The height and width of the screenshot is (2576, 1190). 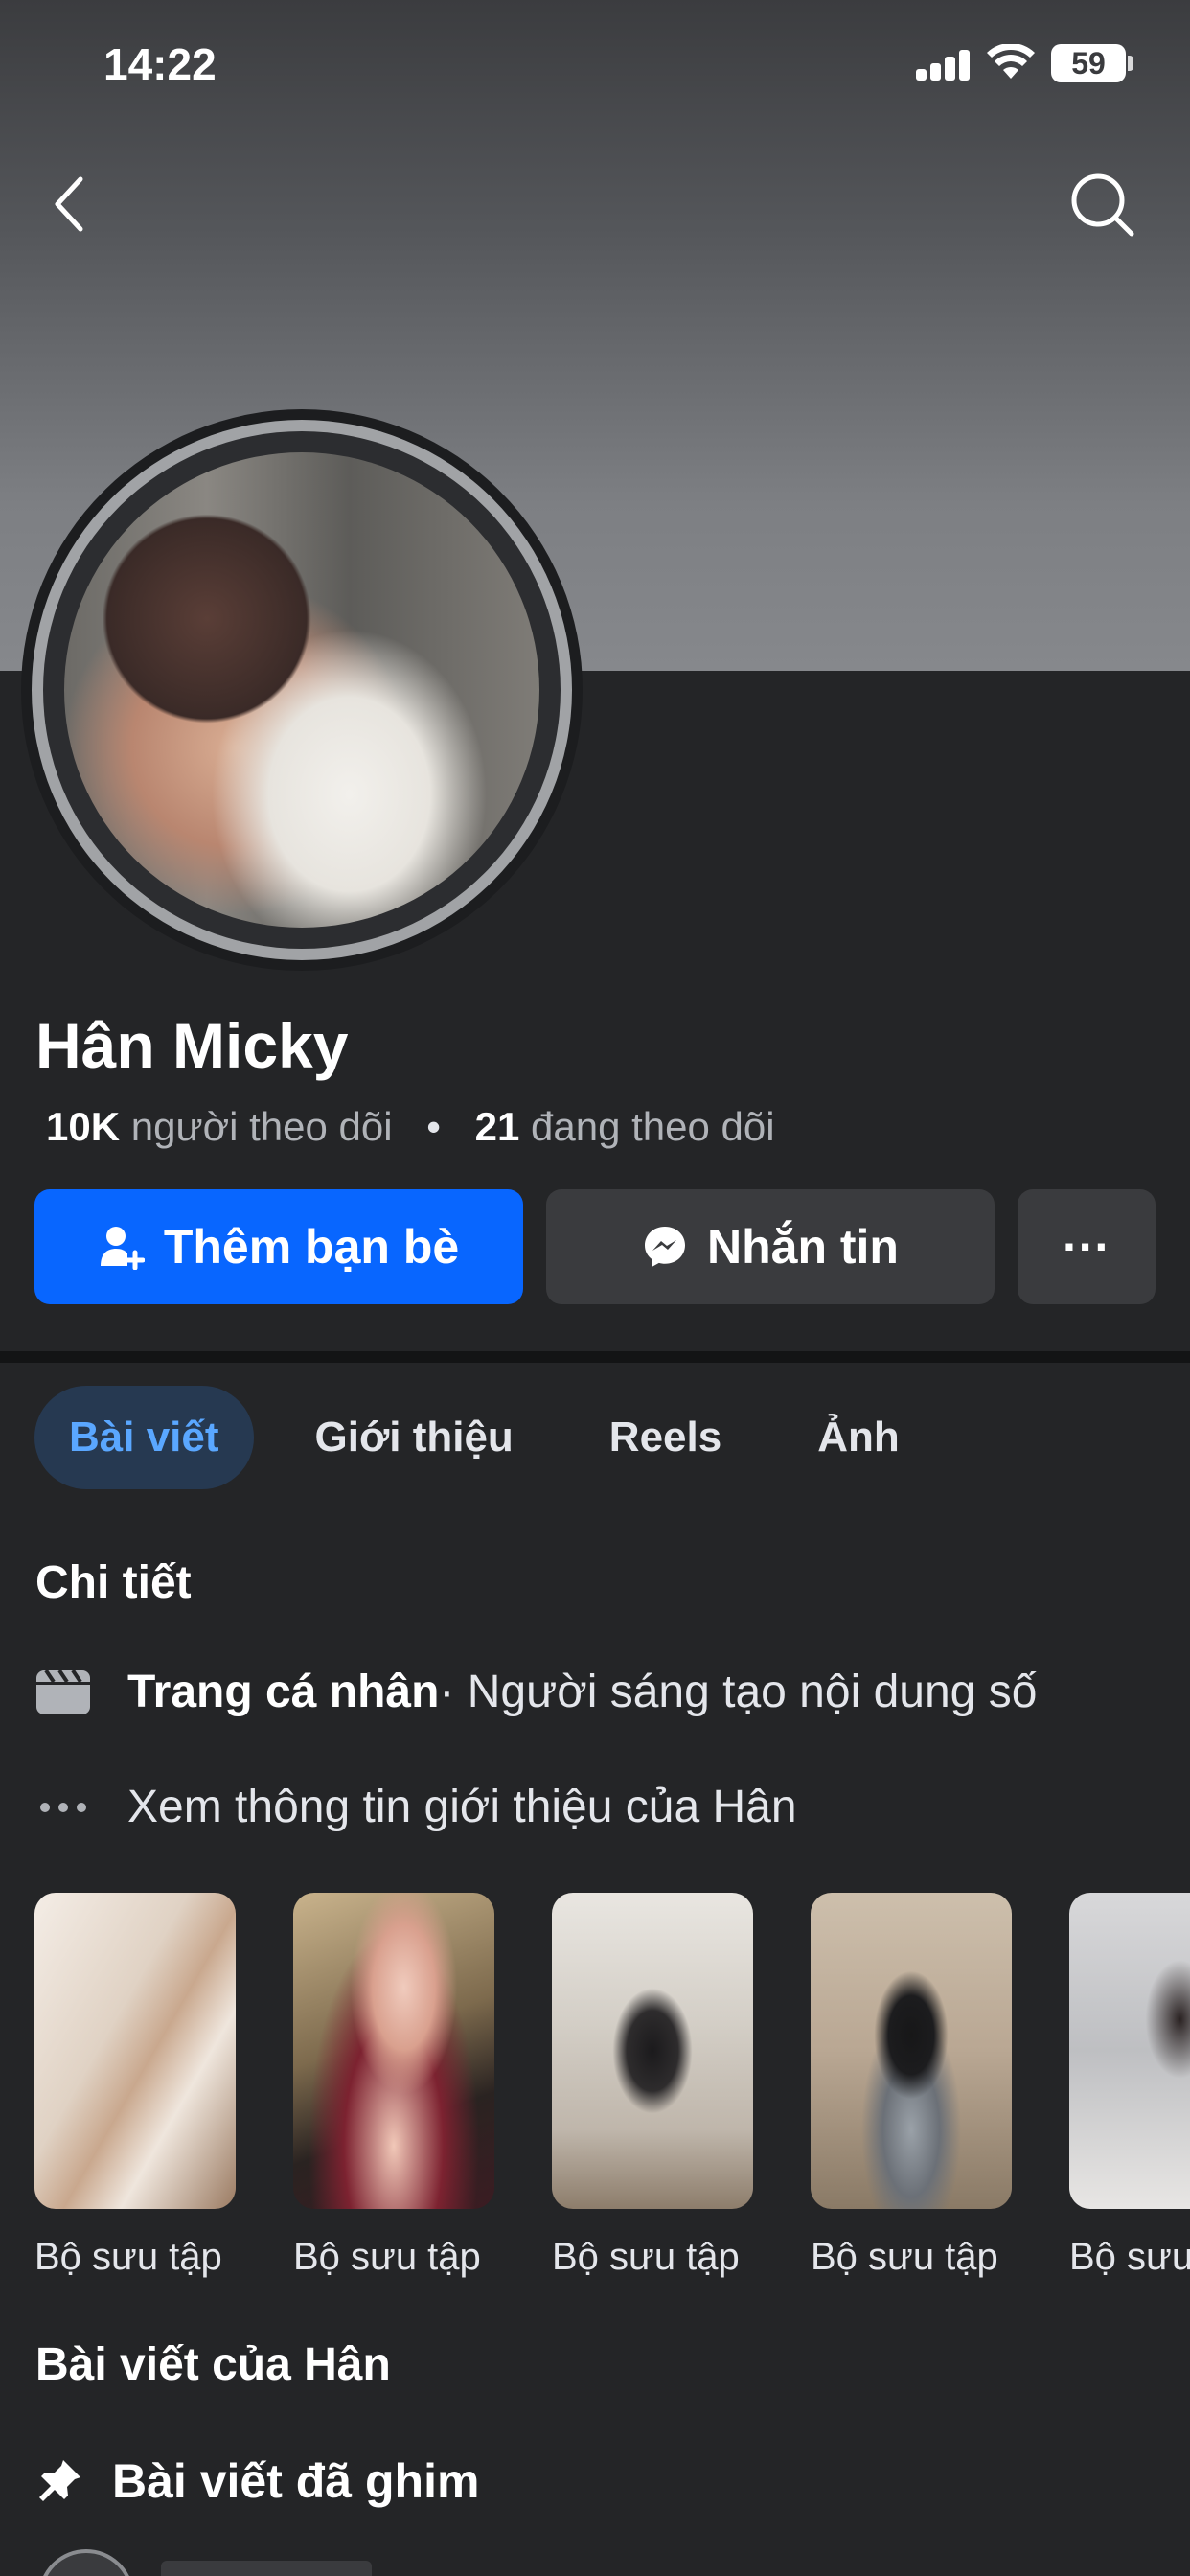 I want to click on profile-tabs: Bài viết Giới thiệu Reels Ảnh, so click(x=498, y=1437).